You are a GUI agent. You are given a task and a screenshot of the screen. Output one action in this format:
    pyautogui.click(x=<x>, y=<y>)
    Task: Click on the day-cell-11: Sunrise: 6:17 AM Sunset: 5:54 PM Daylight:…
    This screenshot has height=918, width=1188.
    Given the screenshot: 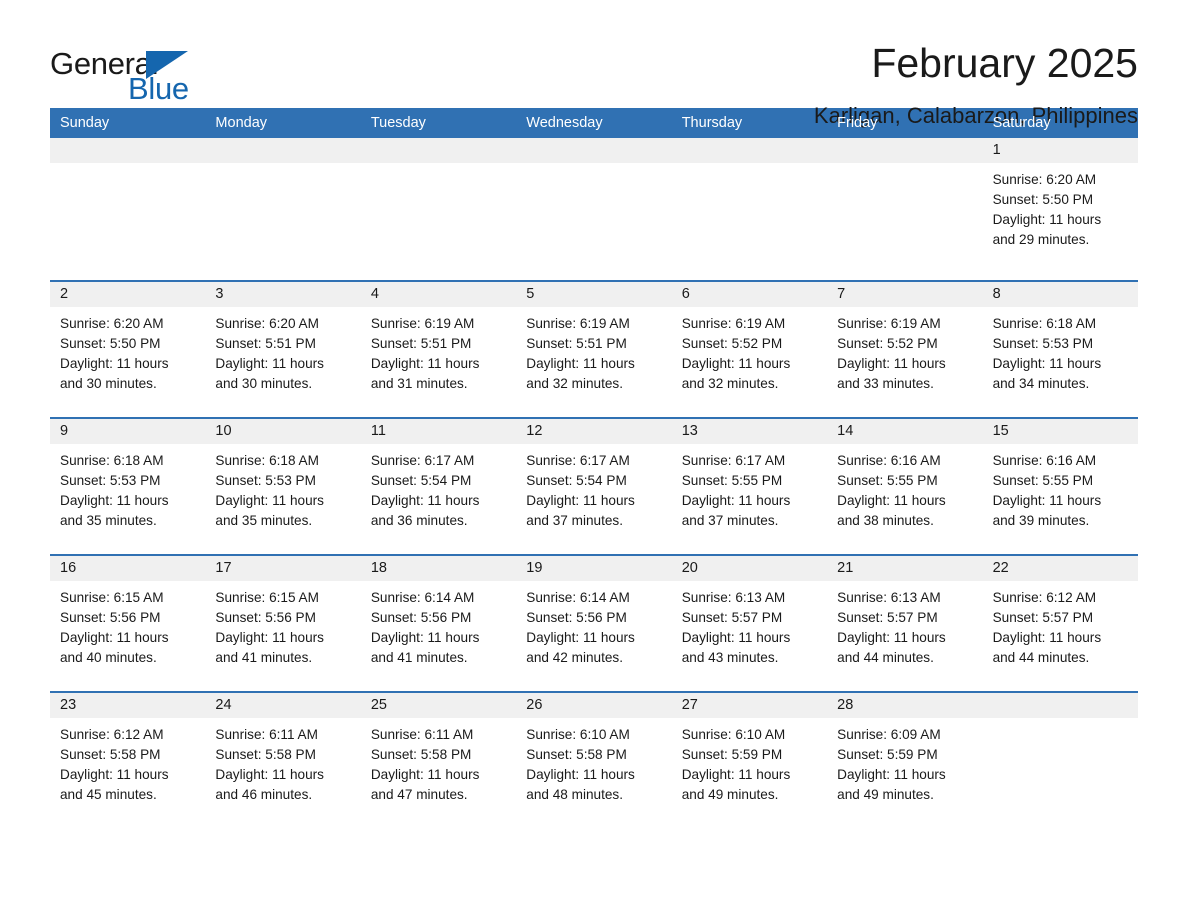 What is the action you would take?
    pyautogui.click(x=438, y=499)
    